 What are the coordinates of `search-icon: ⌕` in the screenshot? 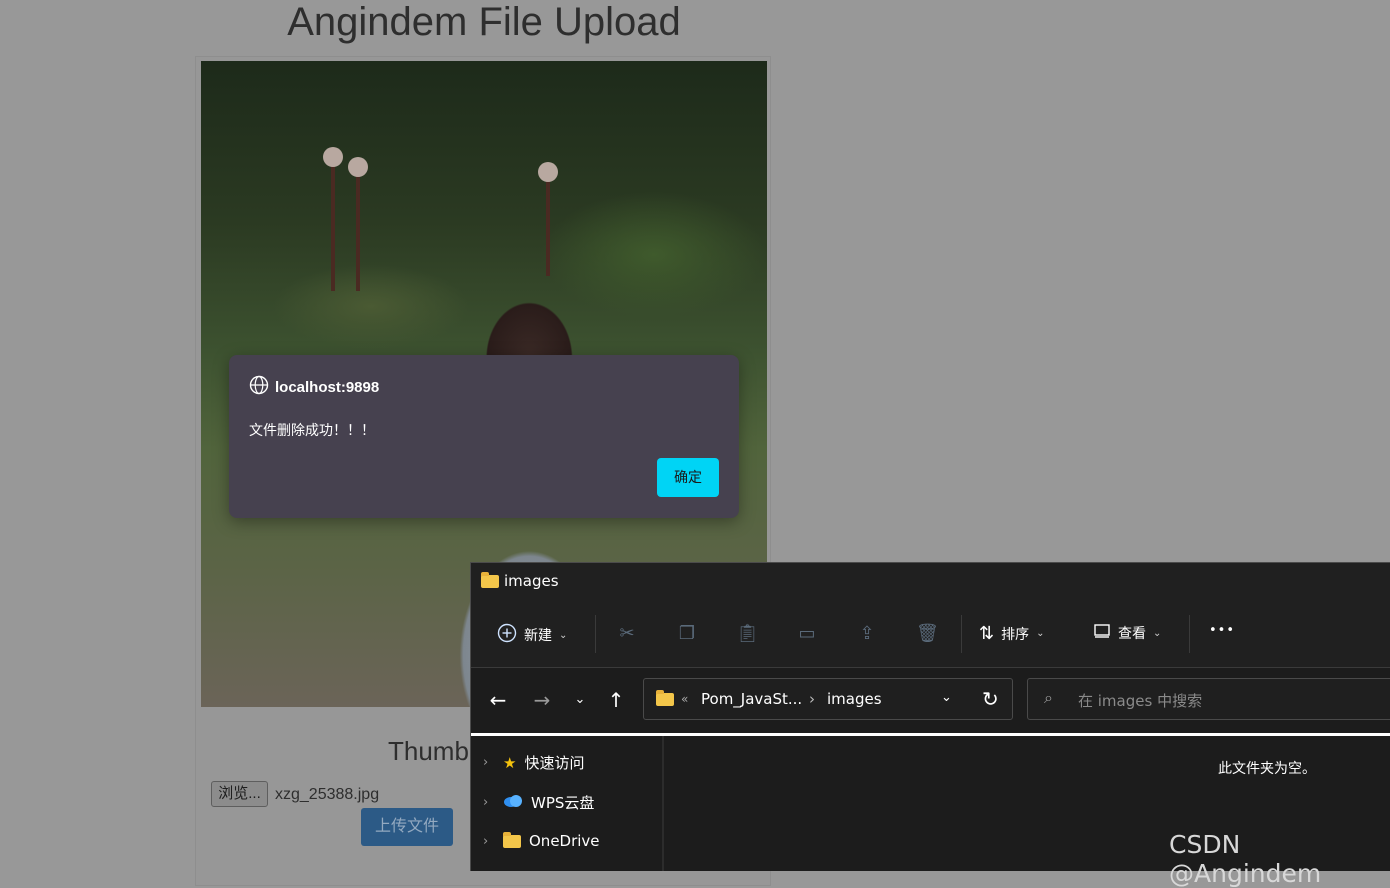 It's located at (1048, 697).